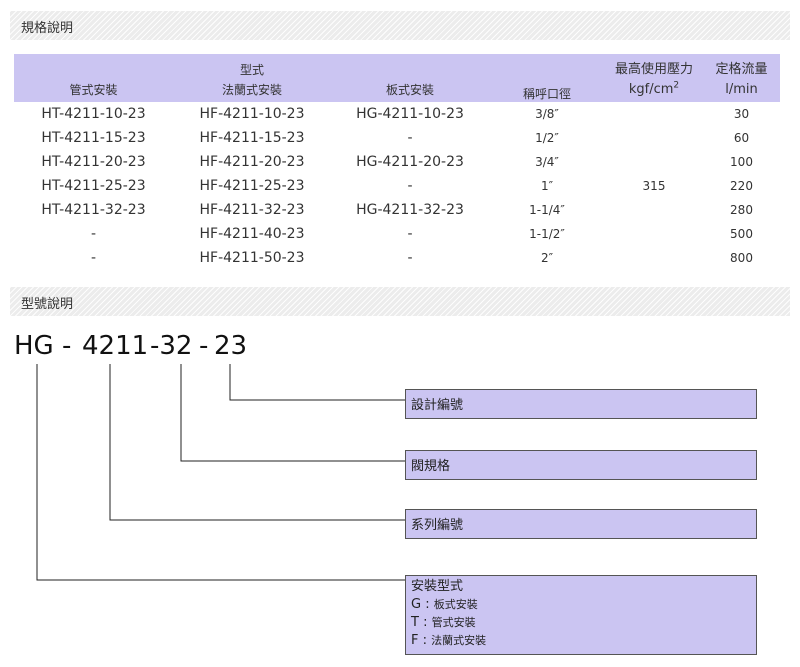 The height and width of the screenshot is (667, 800). I want to click on box-series-number: 系列編號, so click(581, 524).